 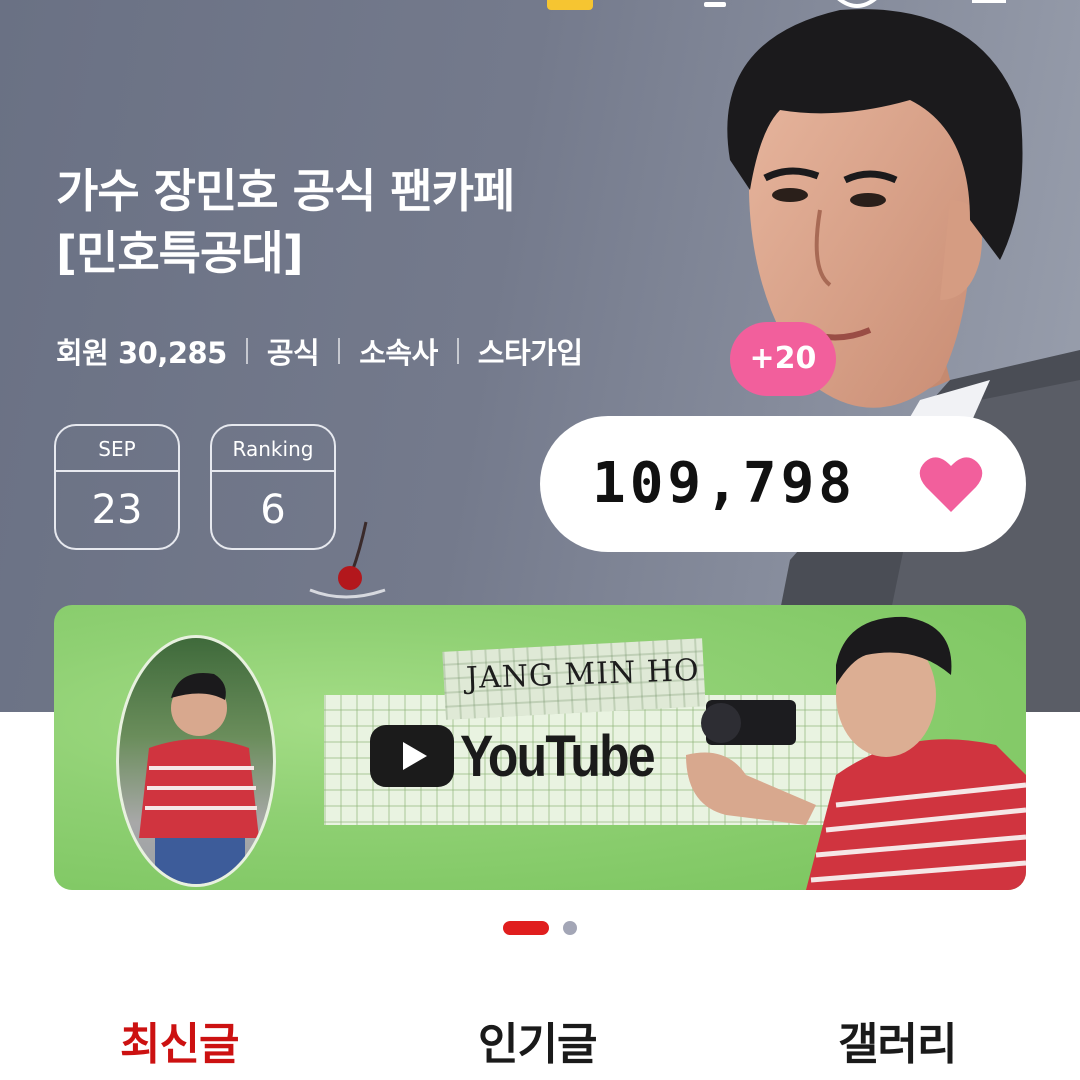 I want to click on oval-photo-image, so click(x=196, y=761).